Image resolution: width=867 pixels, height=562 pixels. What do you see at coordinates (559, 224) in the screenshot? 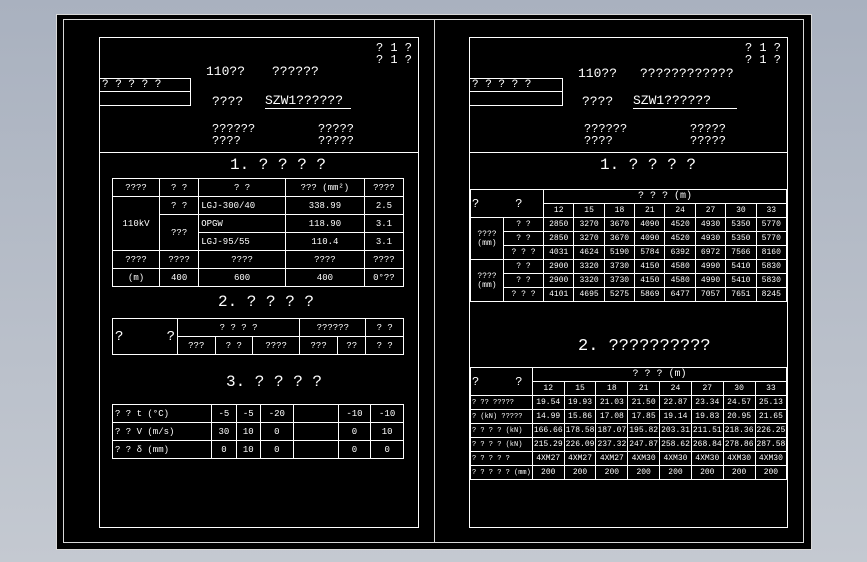
I see `table-cell: 2850` at bounding box center [559, 224].